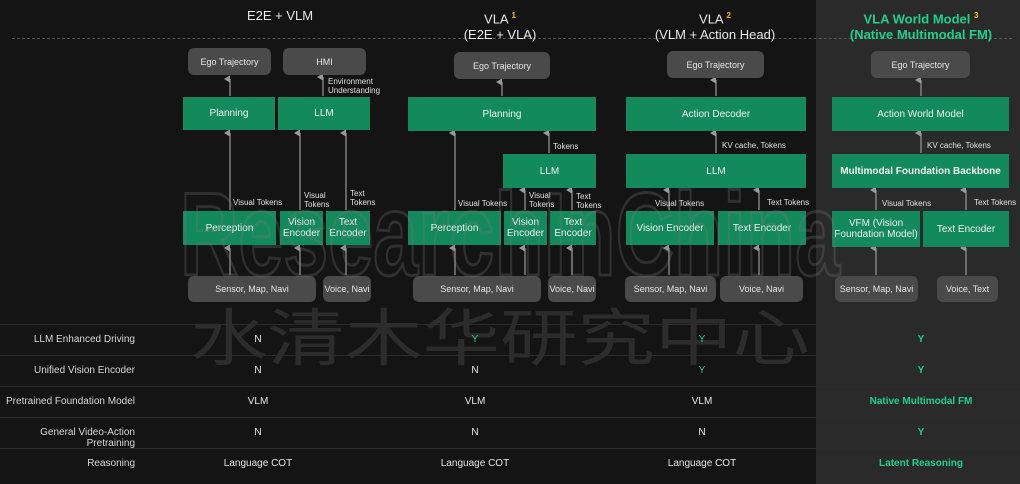  What do you see at coordinates (258, 463) in the screenshot?
I see `cell-e2e-vlm: Language COT` at bounding box center [258, 463].